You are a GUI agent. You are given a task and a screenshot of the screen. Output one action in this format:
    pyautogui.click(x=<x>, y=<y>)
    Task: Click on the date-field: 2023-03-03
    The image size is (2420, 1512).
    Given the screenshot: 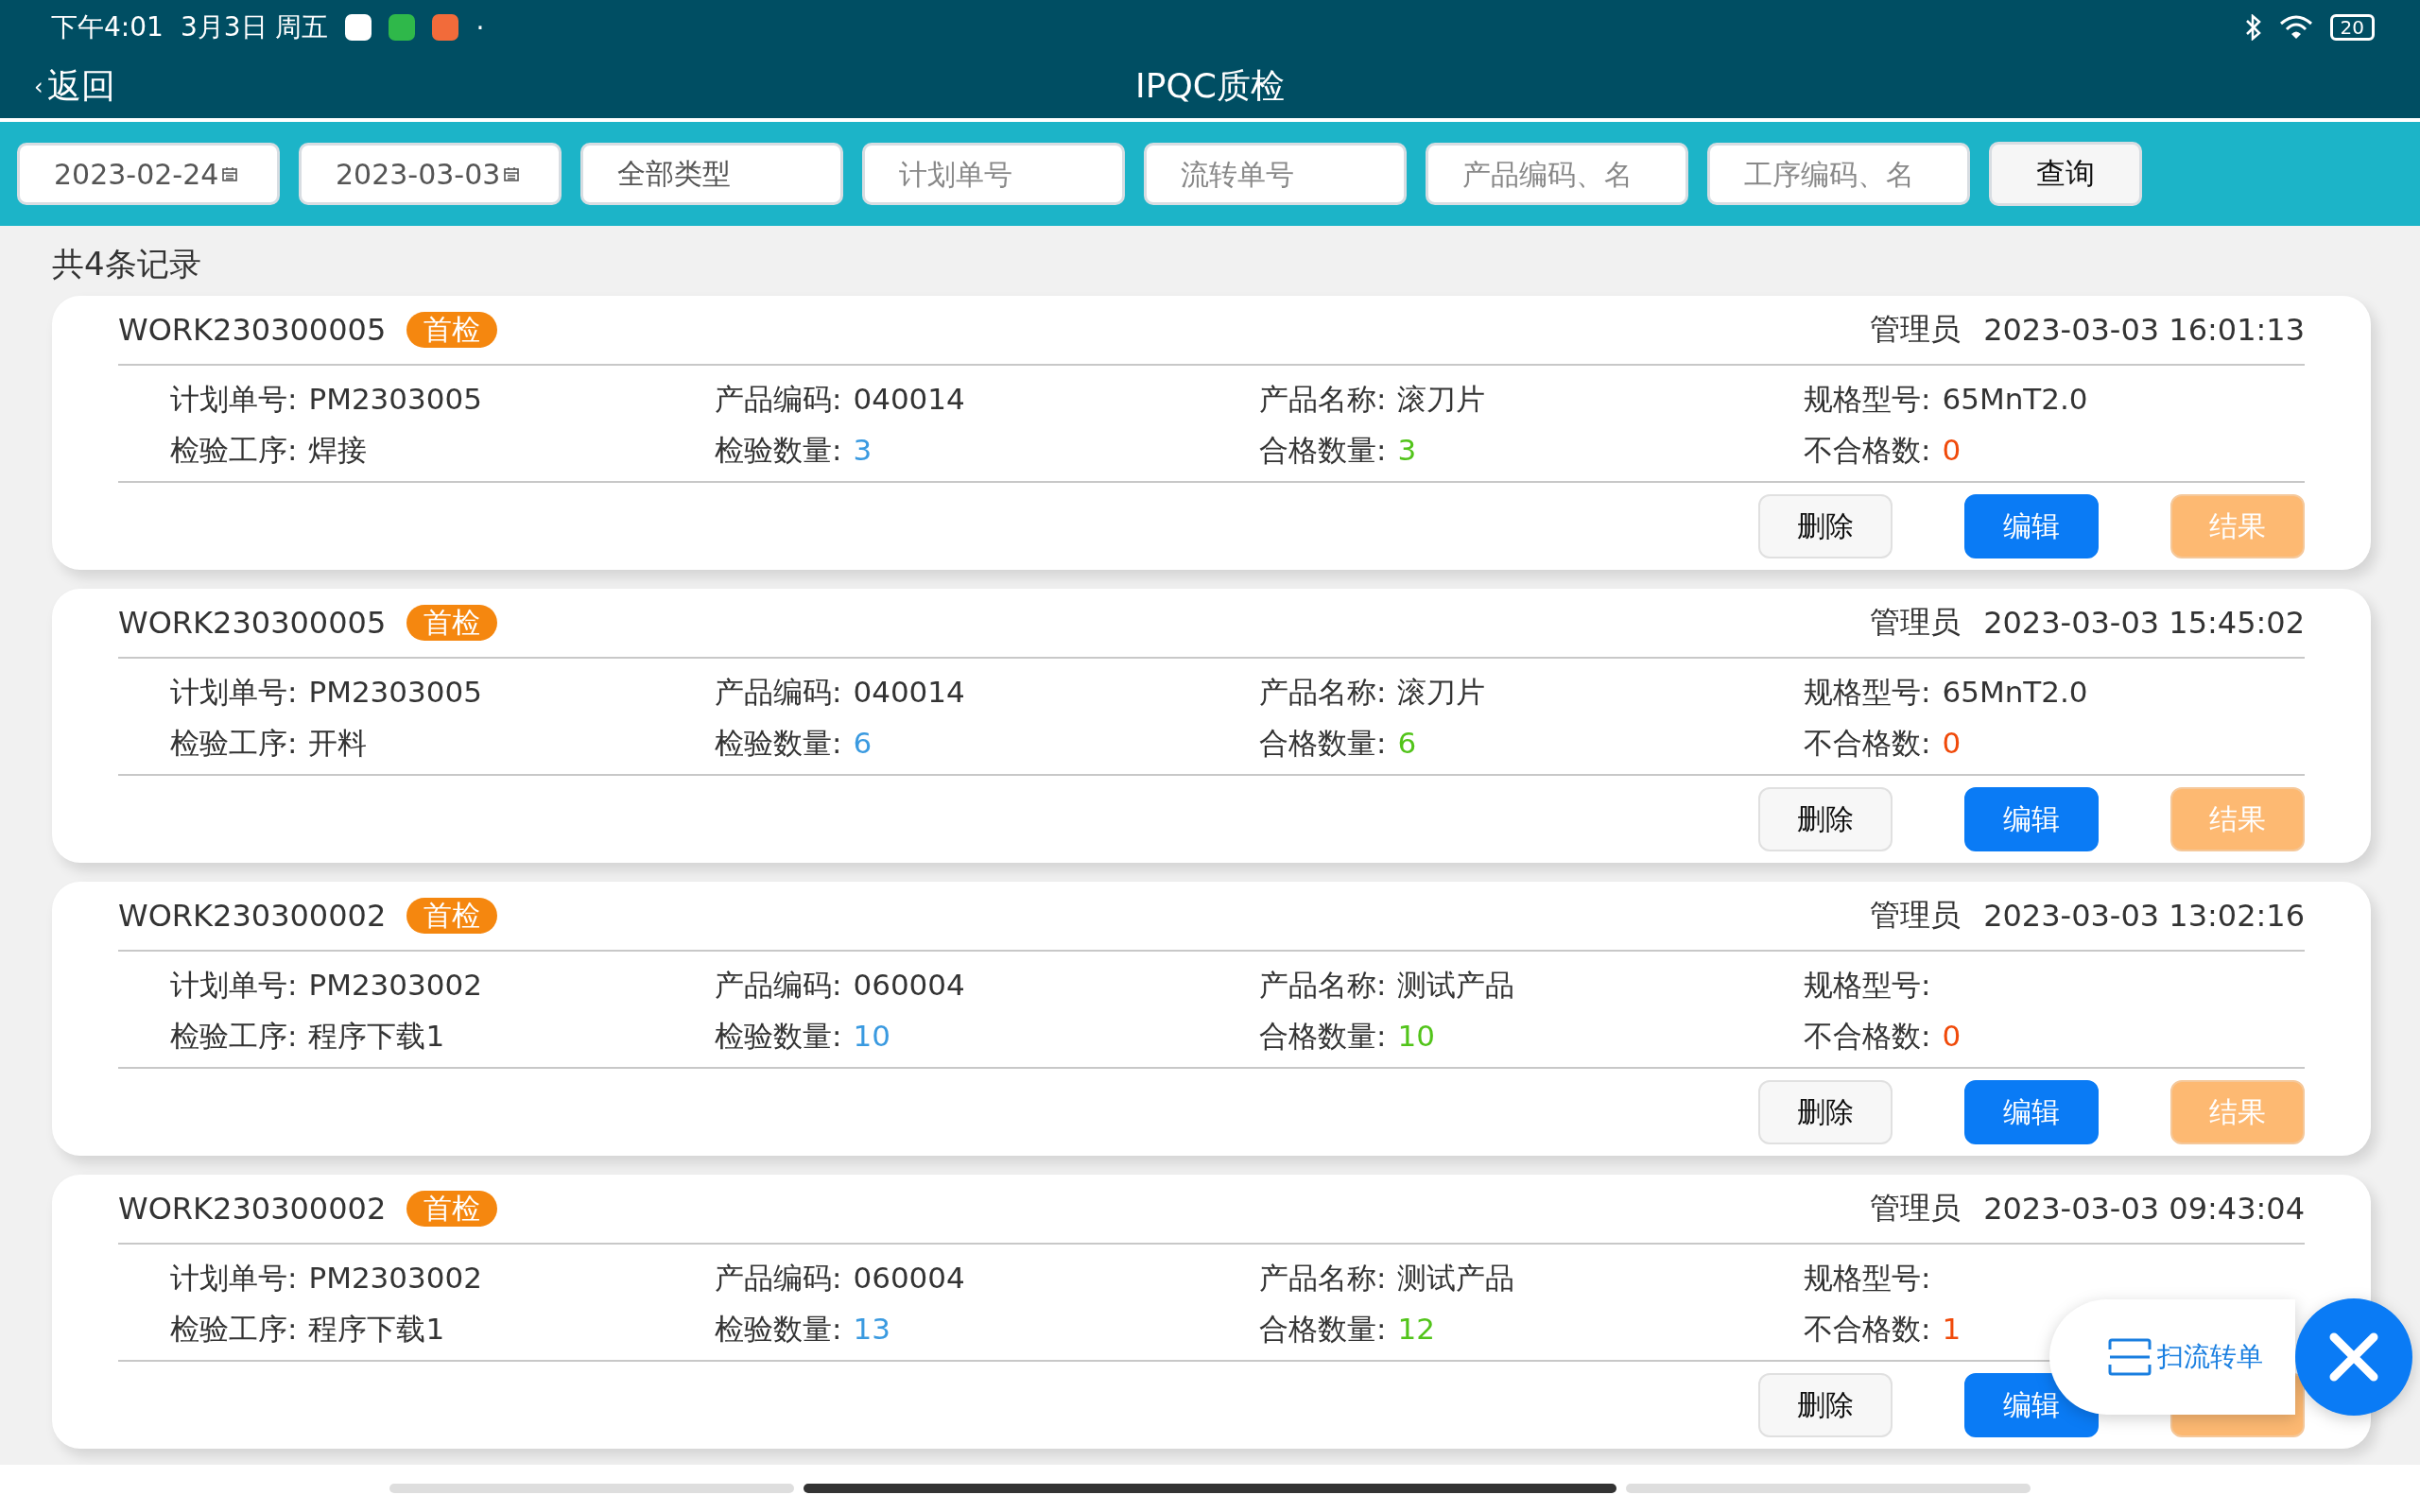 What is the action you would take?
    pyautogui.click(x=430, y=174)
    